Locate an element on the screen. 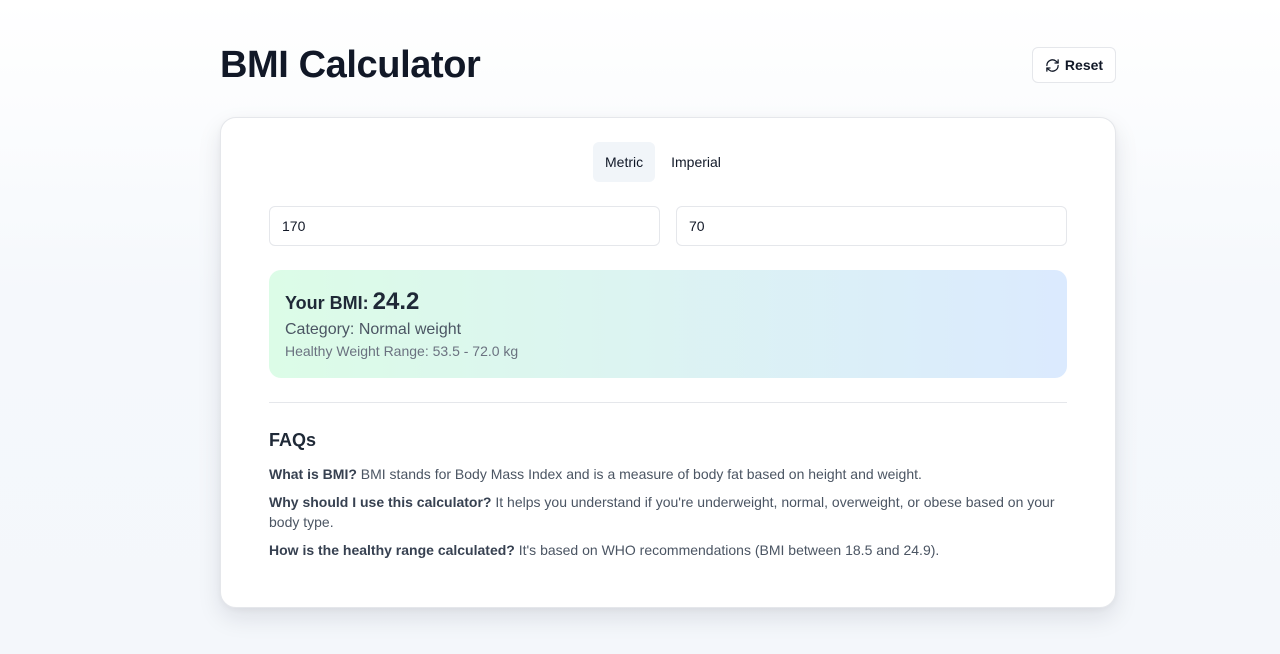 This screenshot has height=654, width=1280. refresh-icon is located at coordinates (1052, 65).